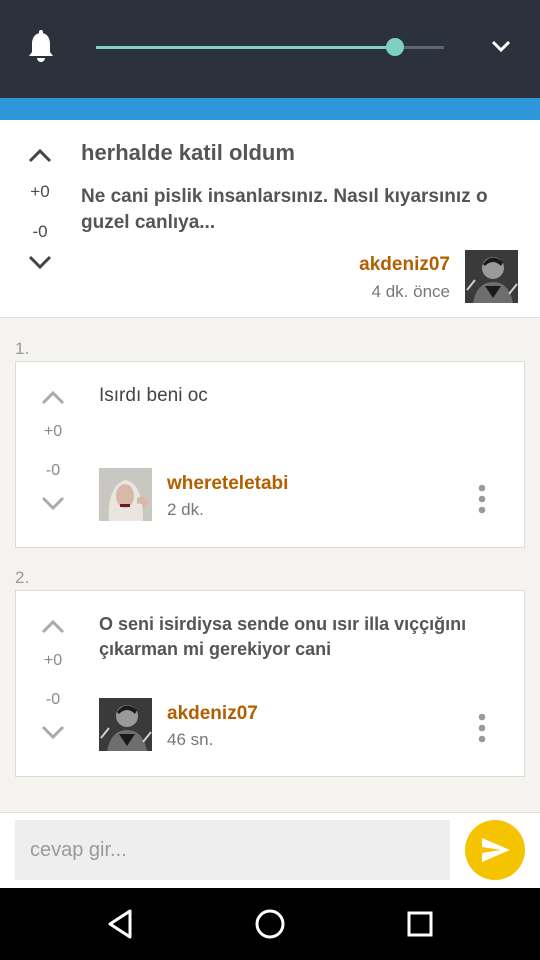  Describe the element at coordinates (120, 924) in the screenshot. I see `back-icon` at that location.